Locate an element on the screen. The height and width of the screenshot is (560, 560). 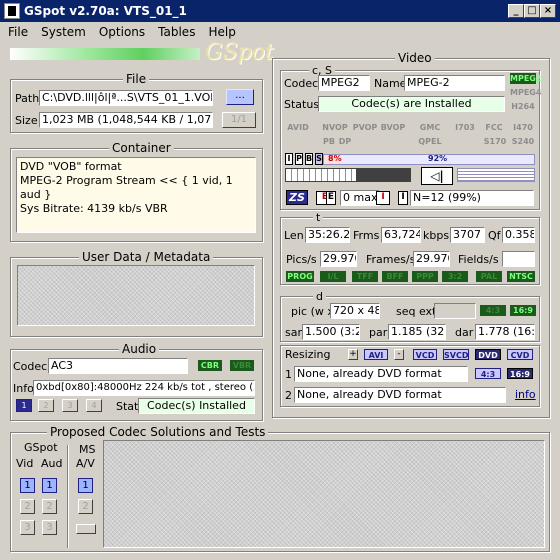
pvop-tag: PVOP is located at coordinates (365, 127).